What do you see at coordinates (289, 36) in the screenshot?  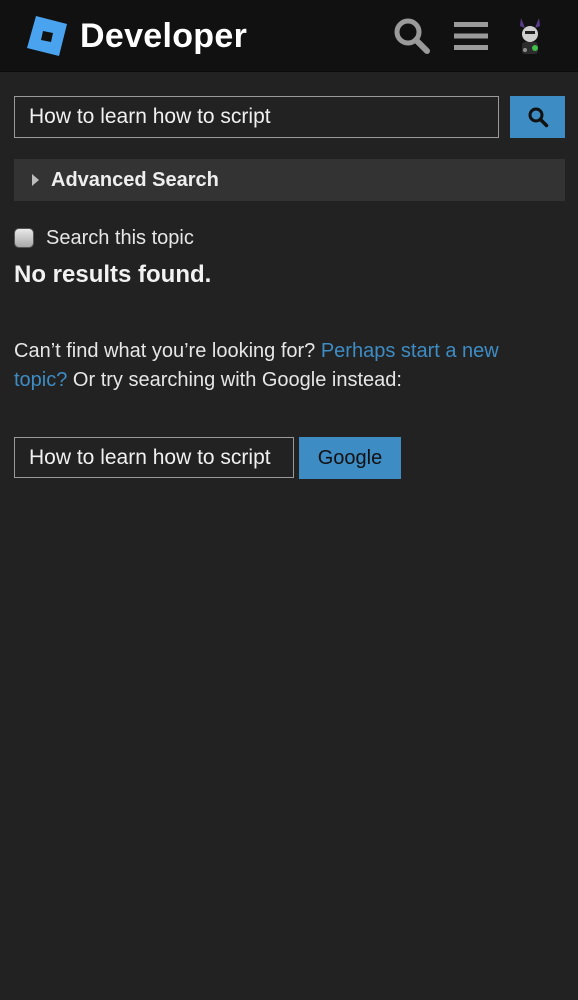 I see `top-header: Developer` at bounding box center [289, 36].